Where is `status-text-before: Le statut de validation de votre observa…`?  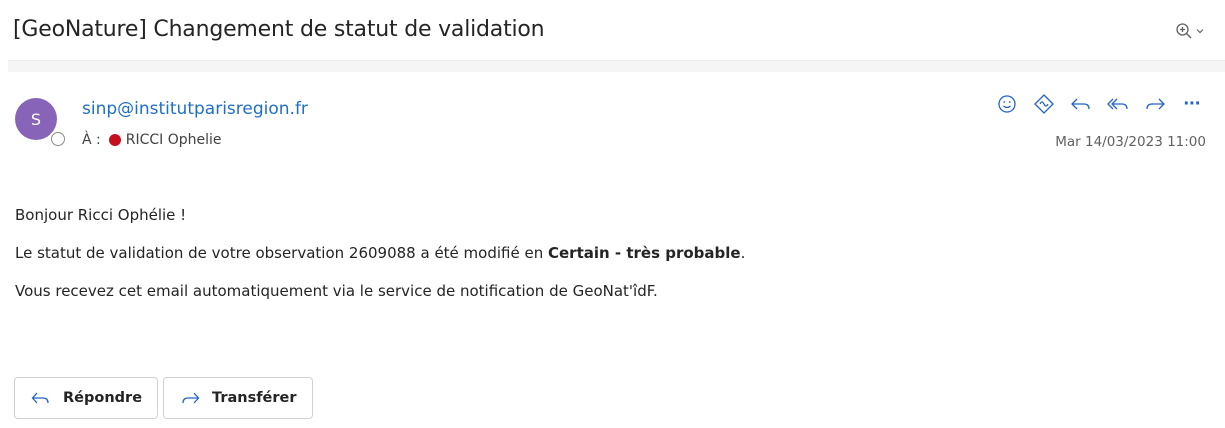 status-text-before: Le statut de validation de votre observa… is located at coordinates (281, 253).